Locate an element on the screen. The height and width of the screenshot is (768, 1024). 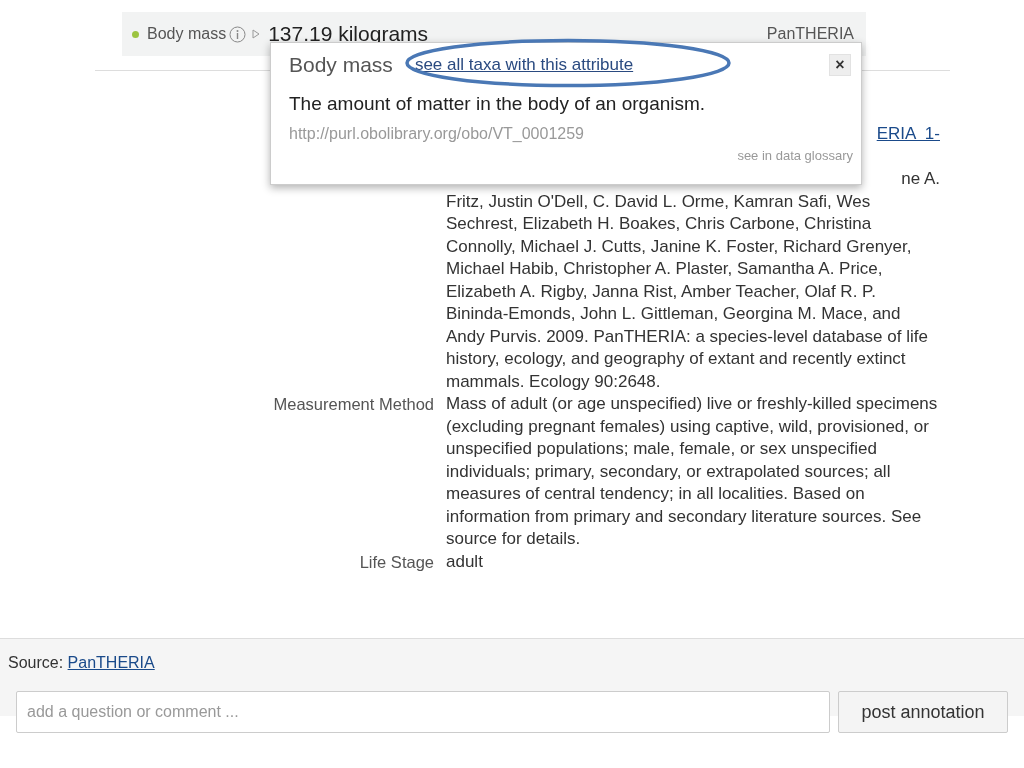
citation-text: Fritz, Justin O'Dell, C. David L. Orme, Kamran Safi, Wes Sechrest, Elizabeth H. Boakes, Chris Carbone, Christina Connolly, Michael J. Cutts, Janine K. Foster, Richard Grenyer, Michael Habib, Christopher A. Plaster, Samantha A. Price, Elizabeth A. Rigby, Janna Rist, Amber Teacher, Olaf R. P. Bininda-Emonds, John L. Gittleman, Georgina M. Mace, and Andy Purvis. 2009. PanTHERIA: a species-level database of life history, ecology, and geography of extant and recently extinct mammals. Ecology 90:2648. is located at coordinates (687, 291).